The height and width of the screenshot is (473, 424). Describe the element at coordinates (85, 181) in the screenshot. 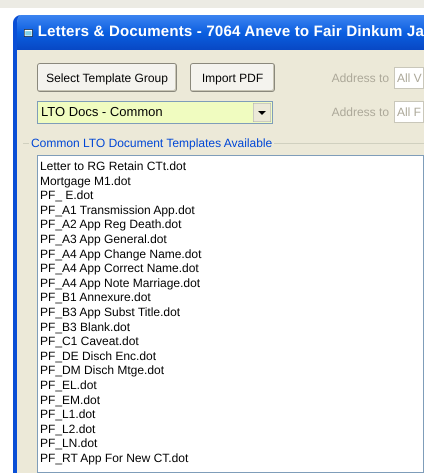

I see `template-item: Mortgage M1.dot` at that location.